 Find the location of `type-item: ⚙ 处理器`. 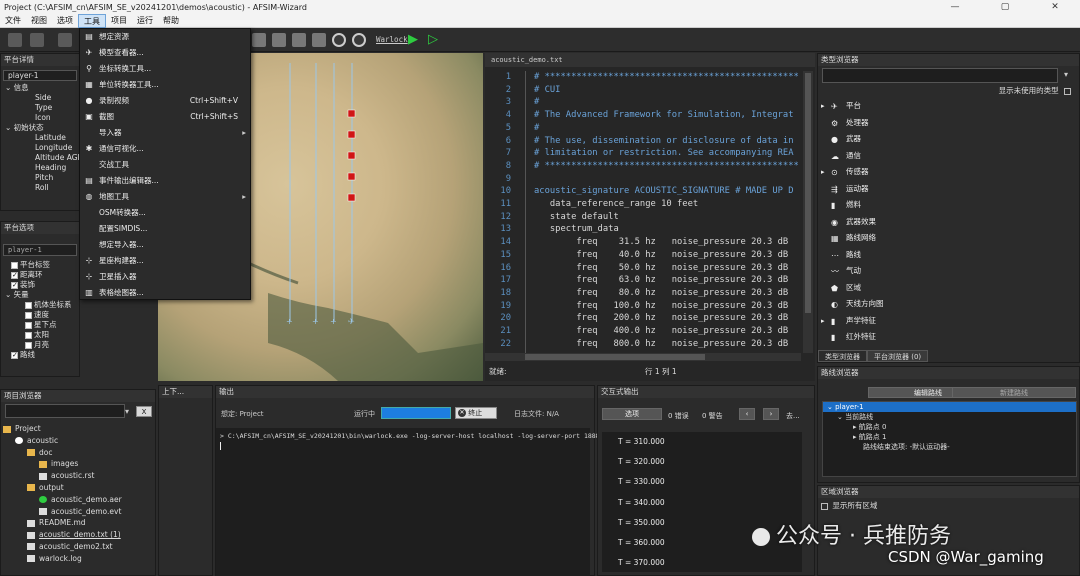

type-item: ⚙ 处理器 is located at coordinates (948, 123).